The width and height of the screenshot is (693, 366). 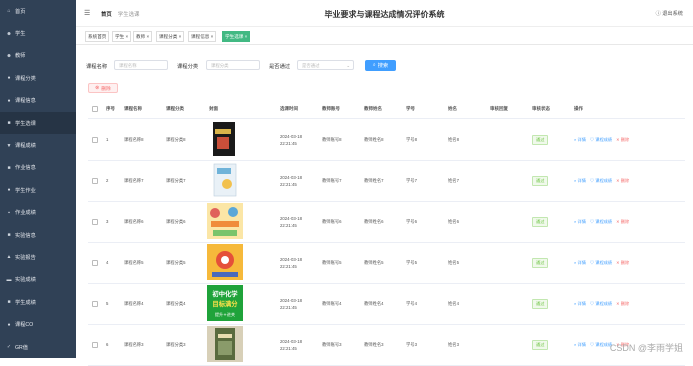 I want to click on sidebar-item-3: ● 课程分类, so click(x=38, y=78).